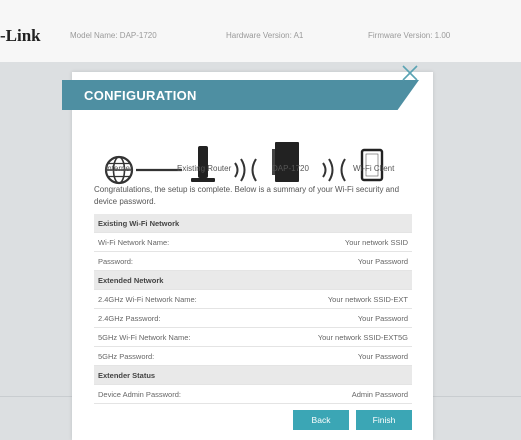 This screenshot has width=521, height=440. Describe the element at coordinates (253, 356) in the screenshot. I see `table-row: 5GHz Password: Your Password` at that location.